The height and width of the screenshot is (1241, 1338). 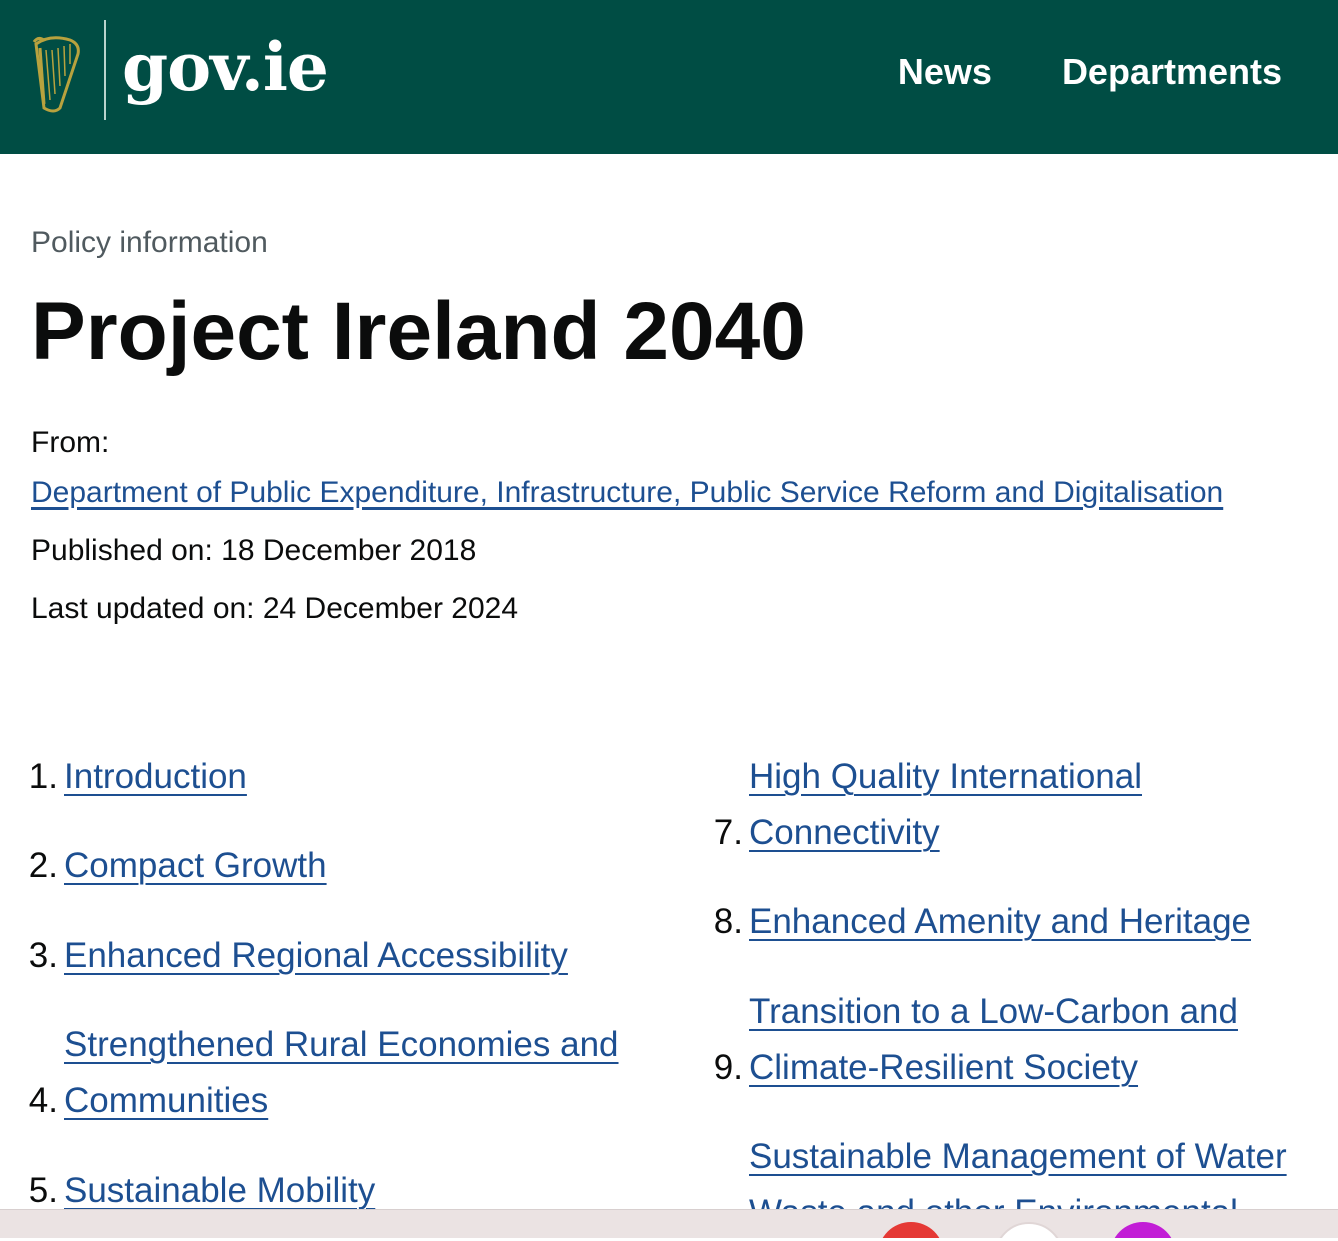 What do you see at coordinates (166, 1100) in the screenshot?
I see `toc-link-line: Communities` at bounding box center [166, 1100].